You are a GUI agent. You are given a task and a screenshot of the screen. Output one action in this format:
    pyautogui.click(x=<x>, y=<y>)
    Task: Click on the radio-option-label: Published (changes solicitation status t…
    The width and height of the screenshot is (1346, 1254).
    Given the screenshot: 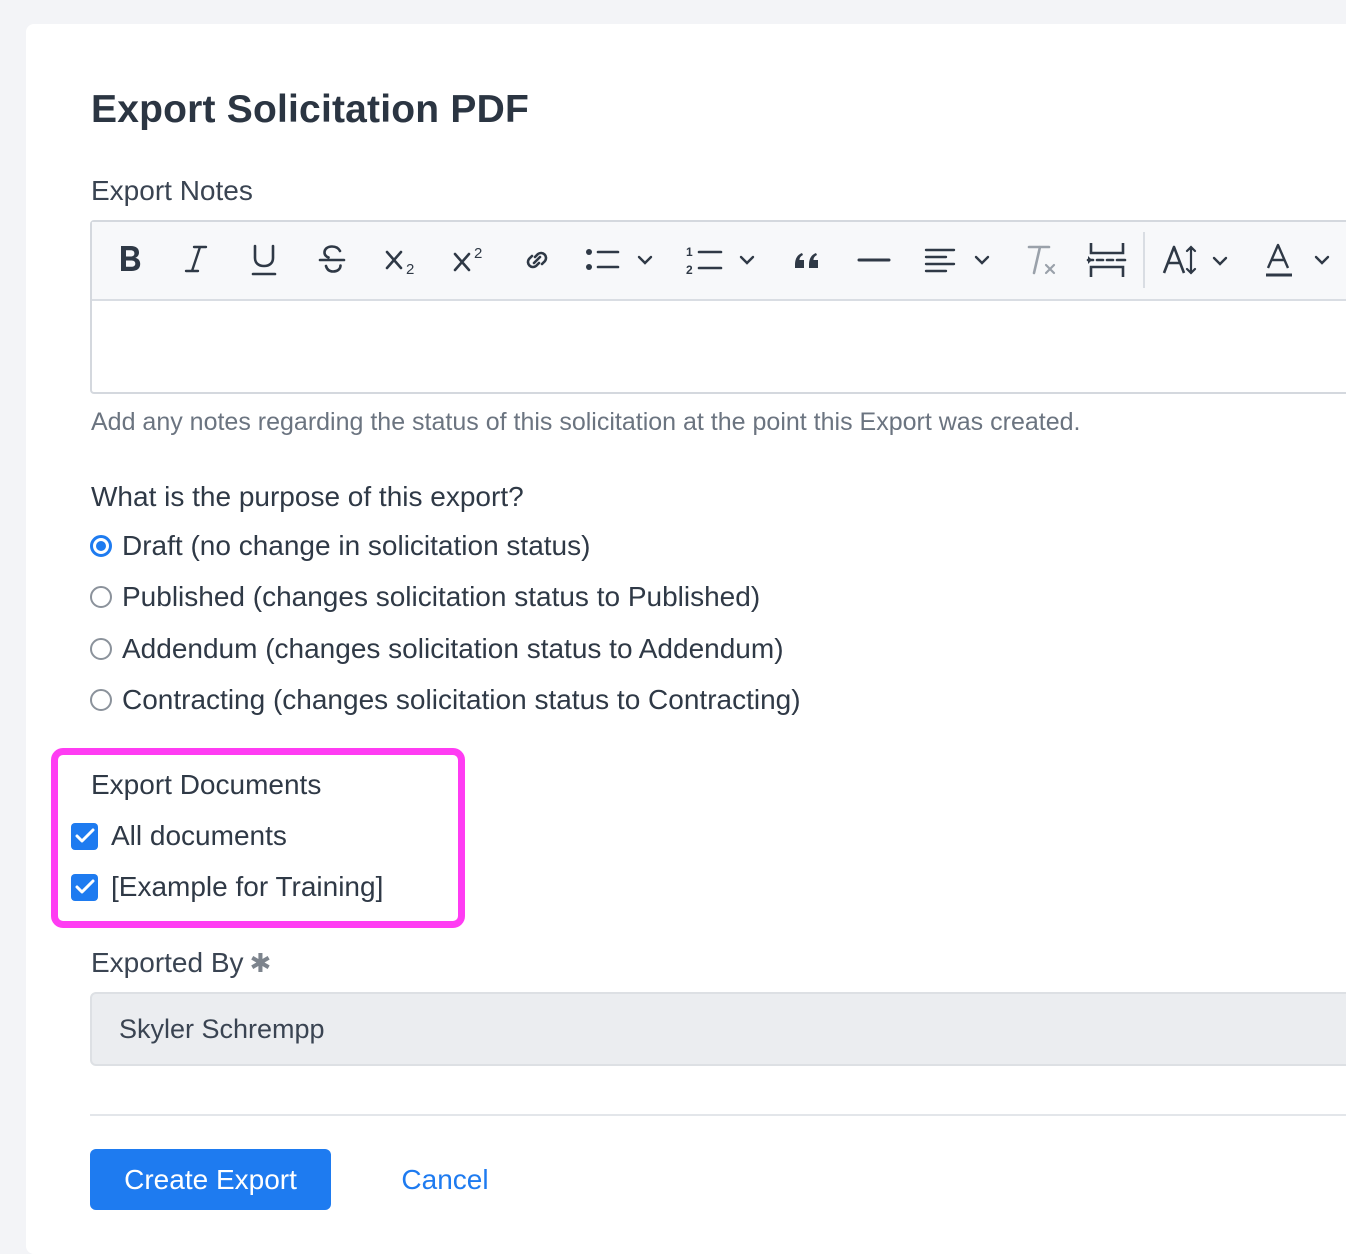 What is the action you would take?
    pyautogui.click(x=441, y=596)
    